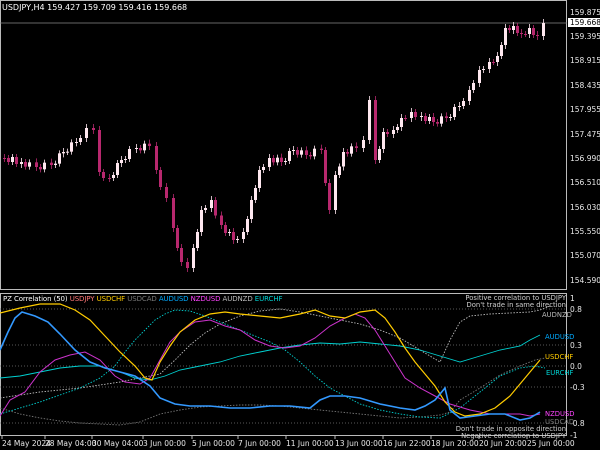  What do you see at coordinates (560, 373) in the screenshot?
I see `tag-eurchf: EURCHF` at bounding box center [560, 373].